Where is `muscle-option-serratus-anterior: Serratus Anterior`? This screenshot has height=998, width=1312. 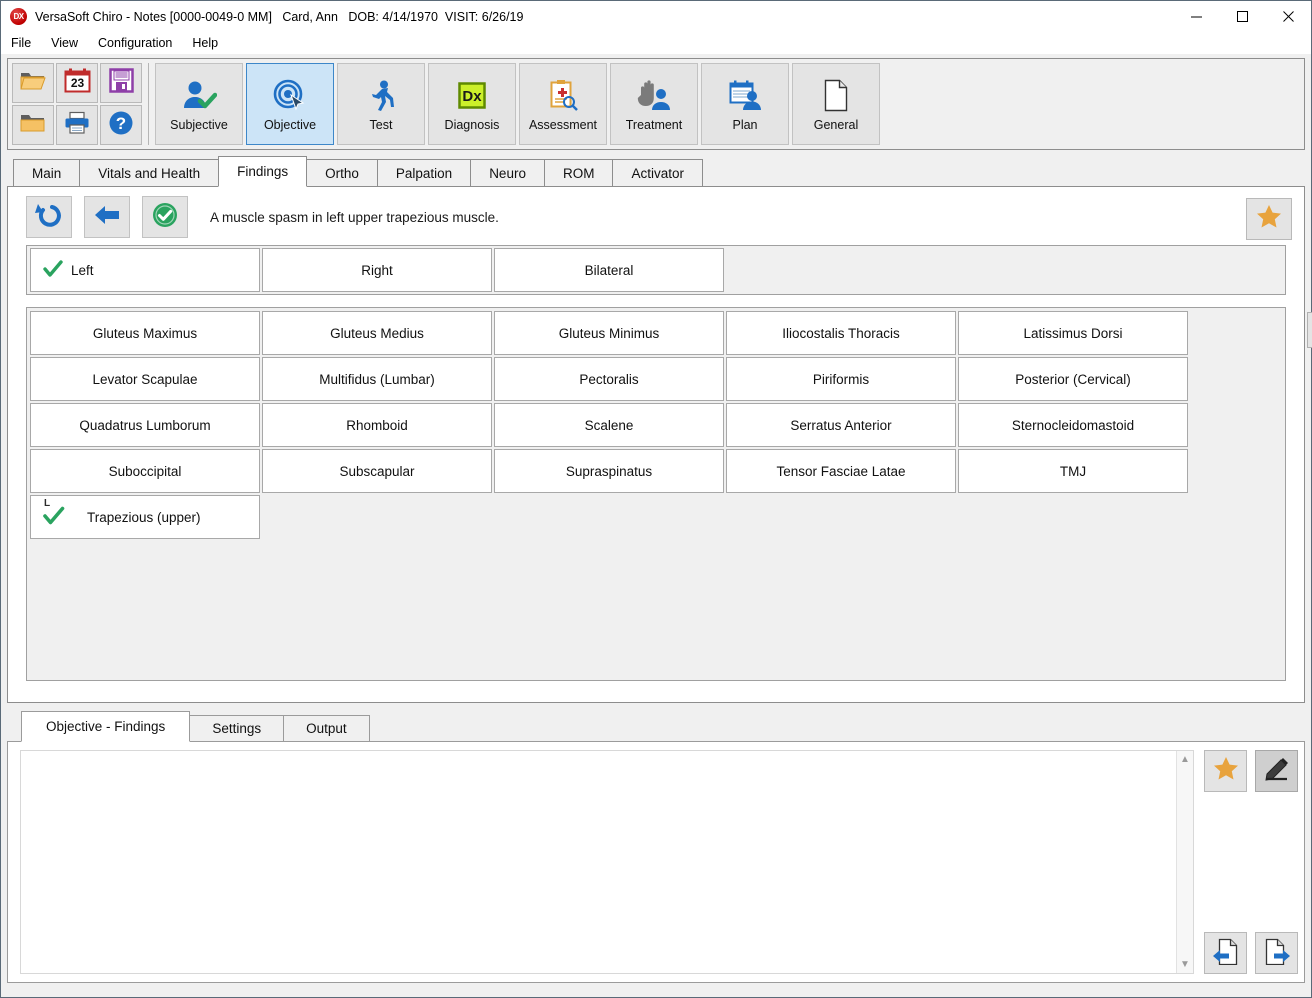
muscle-option-serratus-anterior: Serratus Anterior is located at coordinates (841, 425).